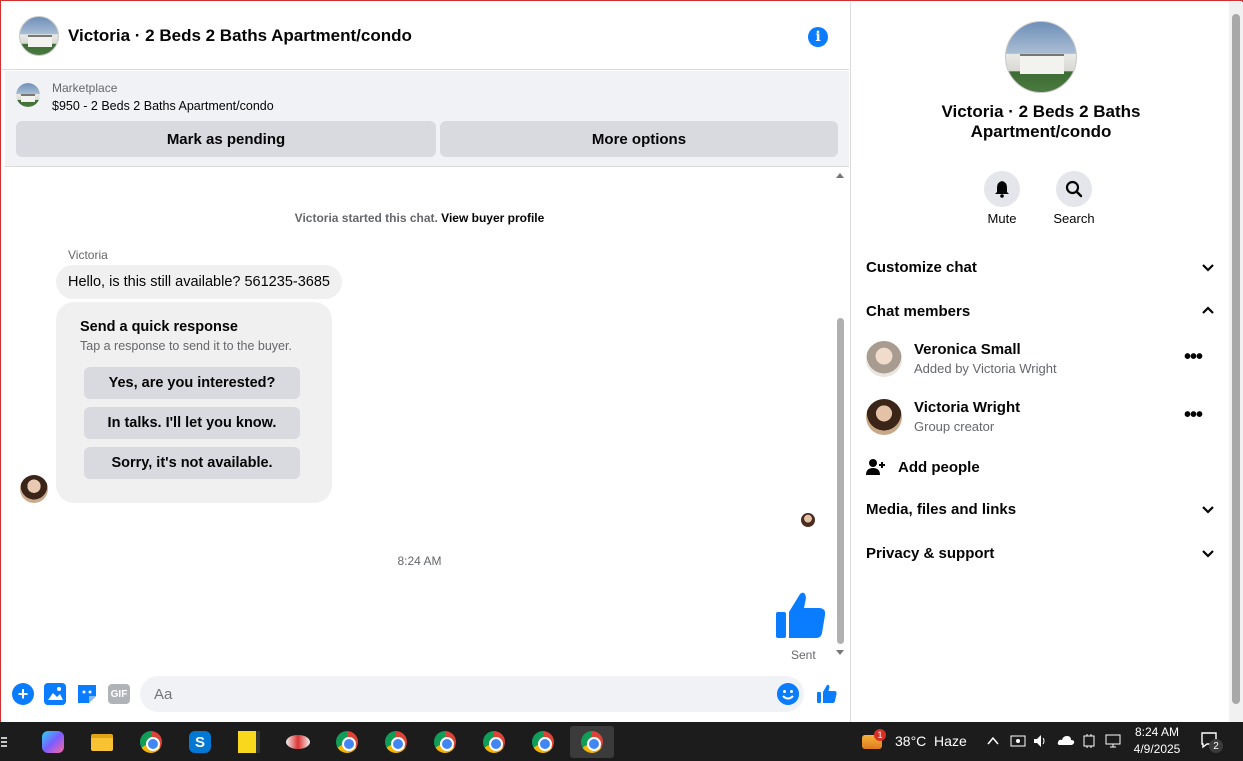 The width and height of the screenshot is (1243, 761). What do you see at coordinates (967, 349) in the screenshot?
I see `member-name: Veronica Small` at bounding box center [967, 349].